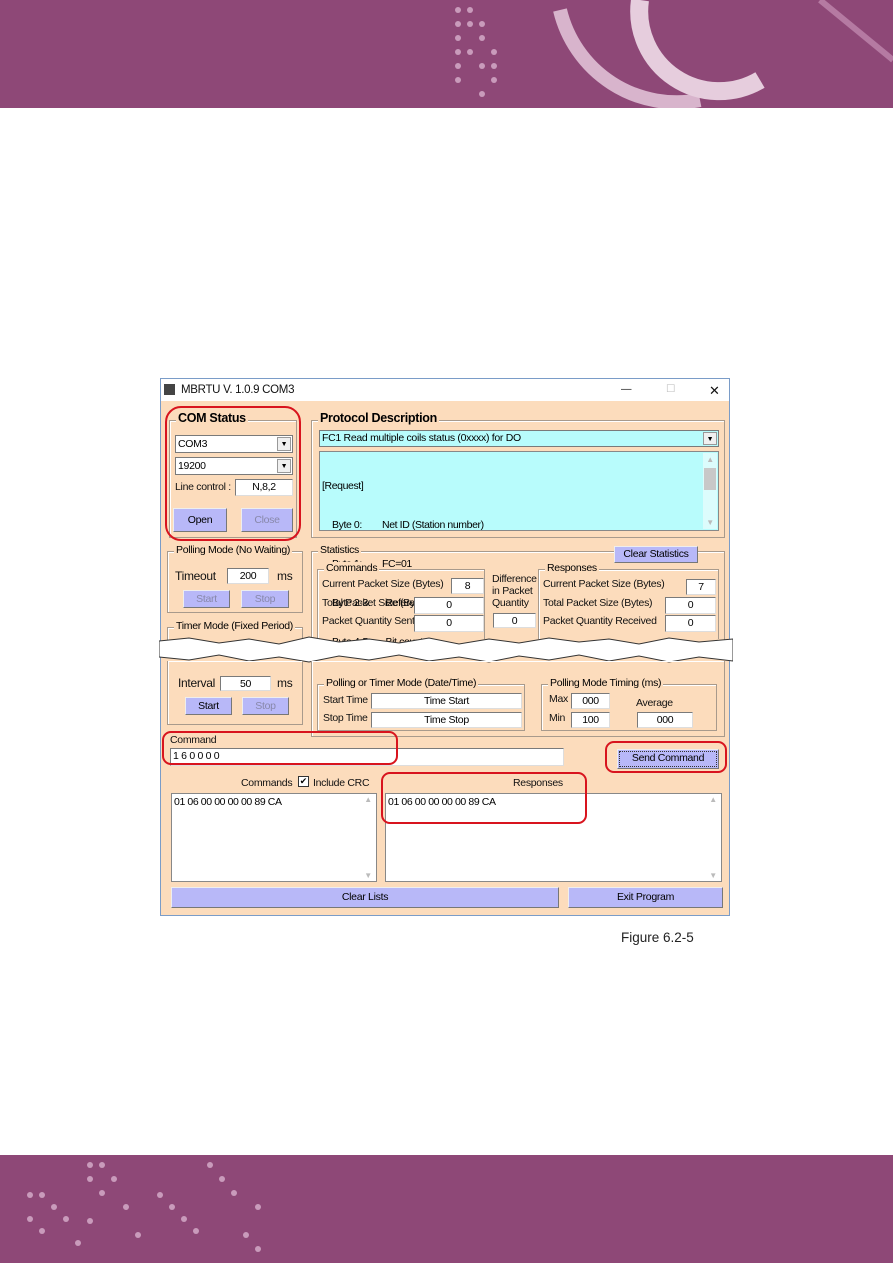 This screenshot has width=893, height=1268. I want to click on list-item: 01 06 00 00 00 00 89 CA, so click(274, 802).